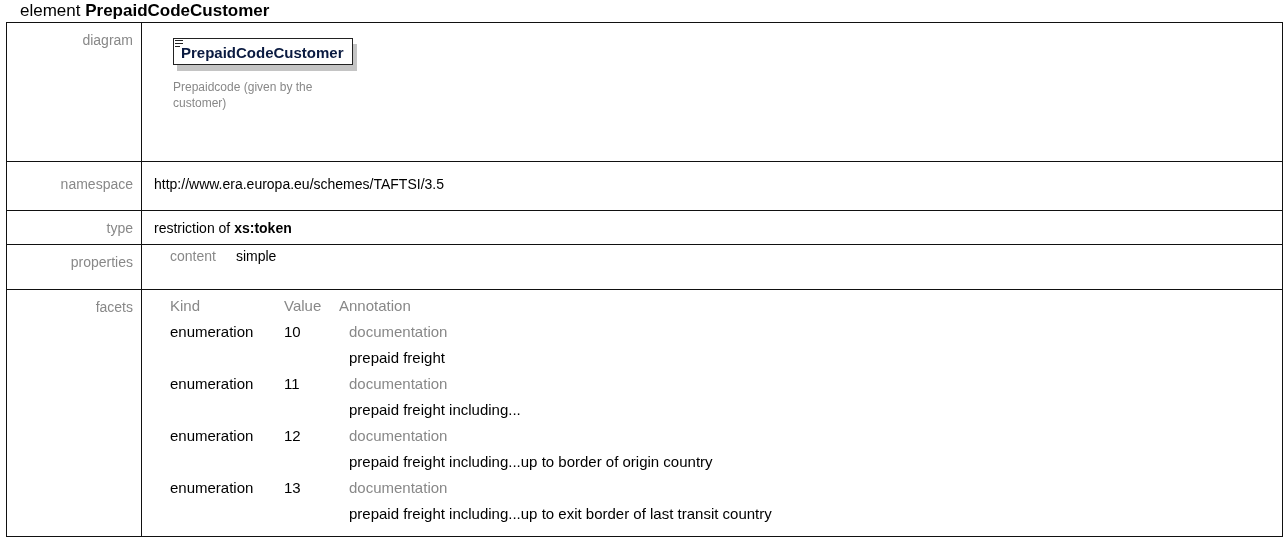 The width and height of the screenshot is (1287, 550). What do you see at coordinates (292, 384) in the screenshot?
I see `facet-value: 11` at bounding box center [292, 384].